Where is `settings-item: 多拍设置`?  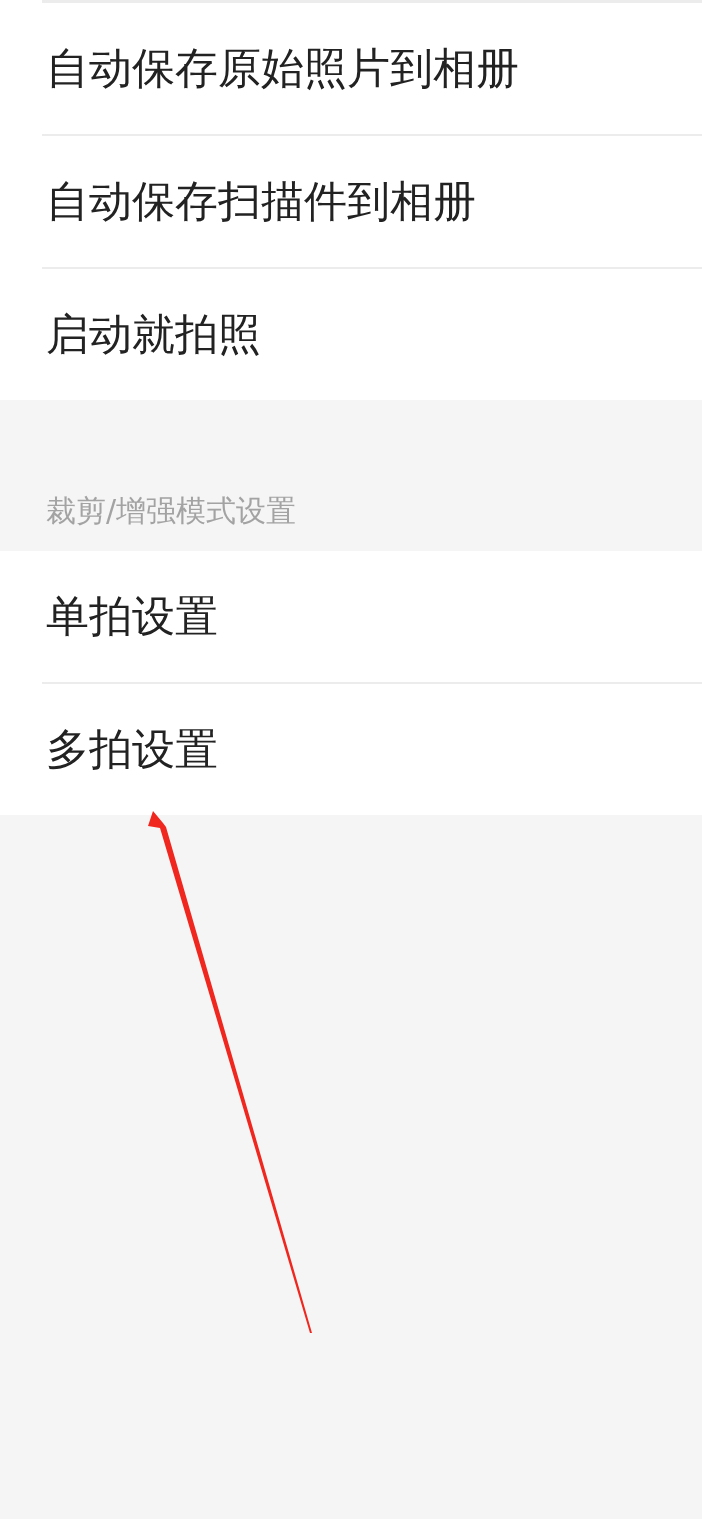
settings-item: 多拍设置 is located at coordinates (132, 749).